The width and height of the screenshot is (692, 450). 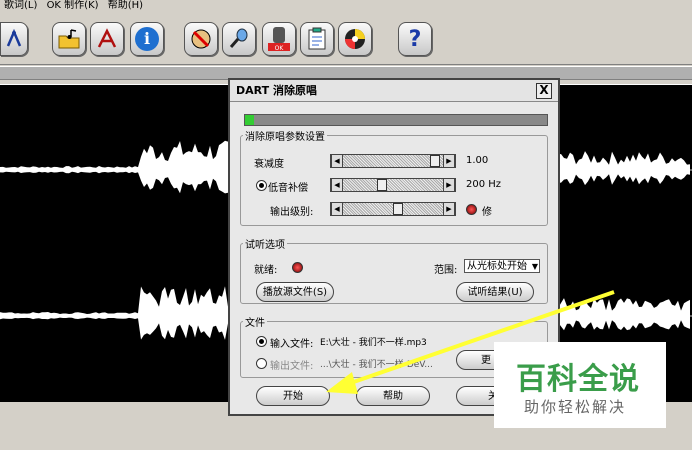 I want to click on ok-icon: OK, so click(x=279, y=39).